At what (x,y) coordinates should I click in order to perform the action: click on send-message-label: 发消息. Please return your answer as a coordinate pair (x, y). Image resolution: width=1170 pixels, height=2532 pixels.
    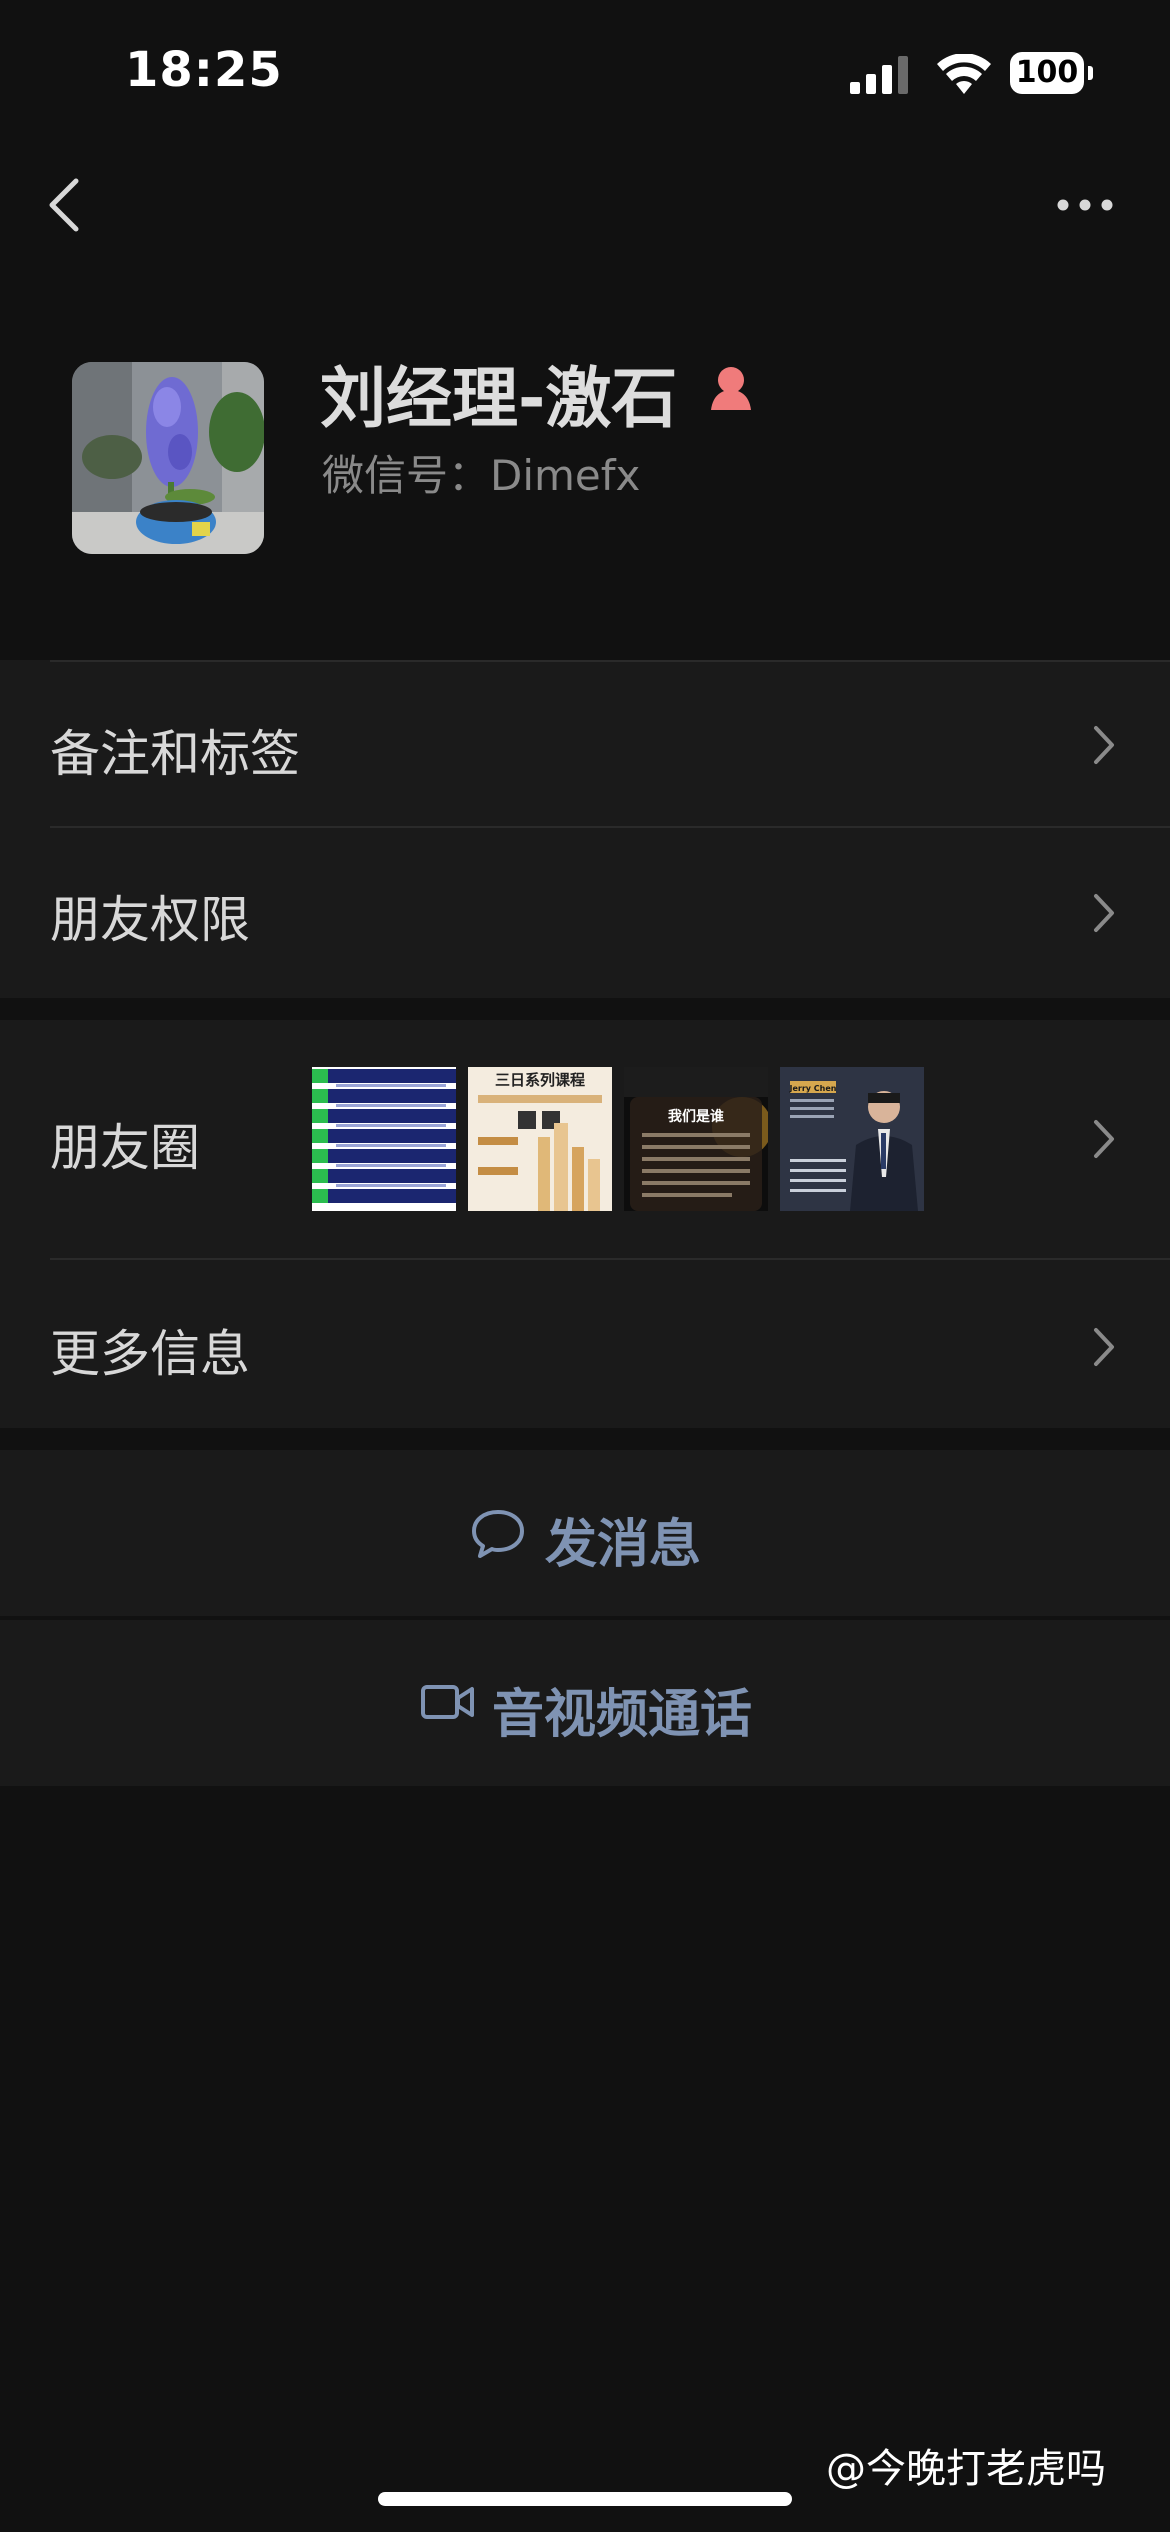
    Looking at the image, I should click on (623, 1545).